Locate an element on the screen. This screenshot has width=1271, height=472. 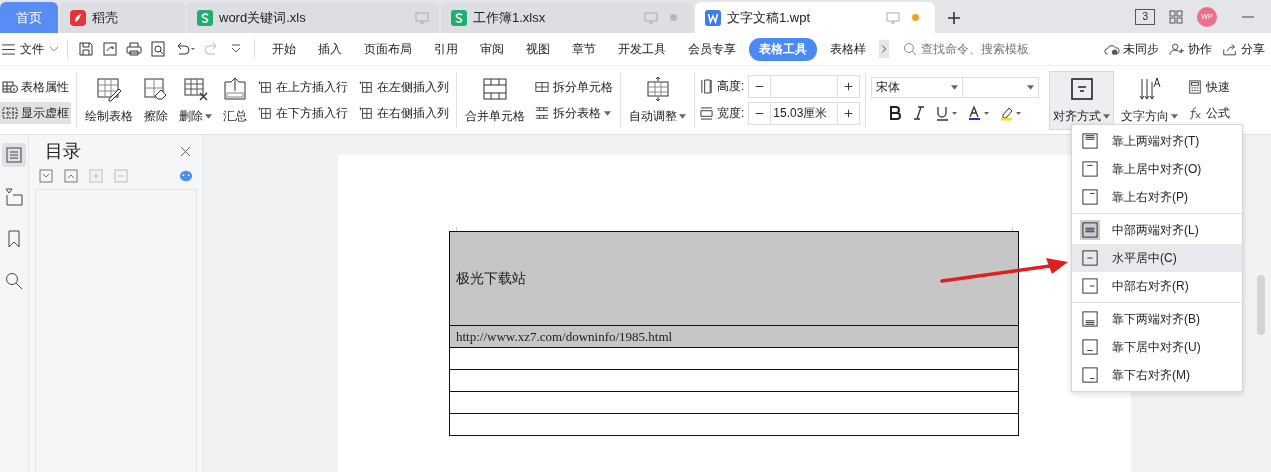
cell-text: 极光下载站 is located at coordinates (491, 278).